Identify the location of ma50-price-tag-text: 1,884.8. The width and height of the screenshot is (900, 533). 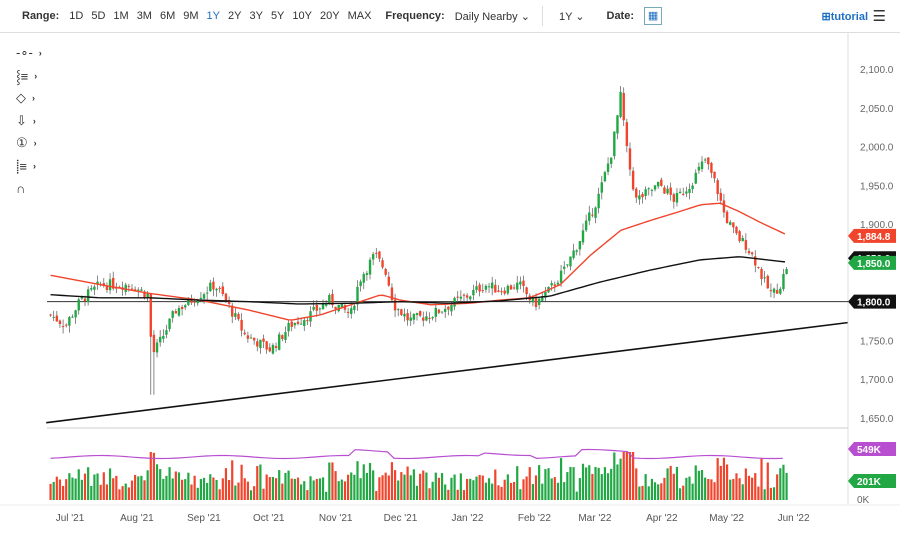
(874, 237).